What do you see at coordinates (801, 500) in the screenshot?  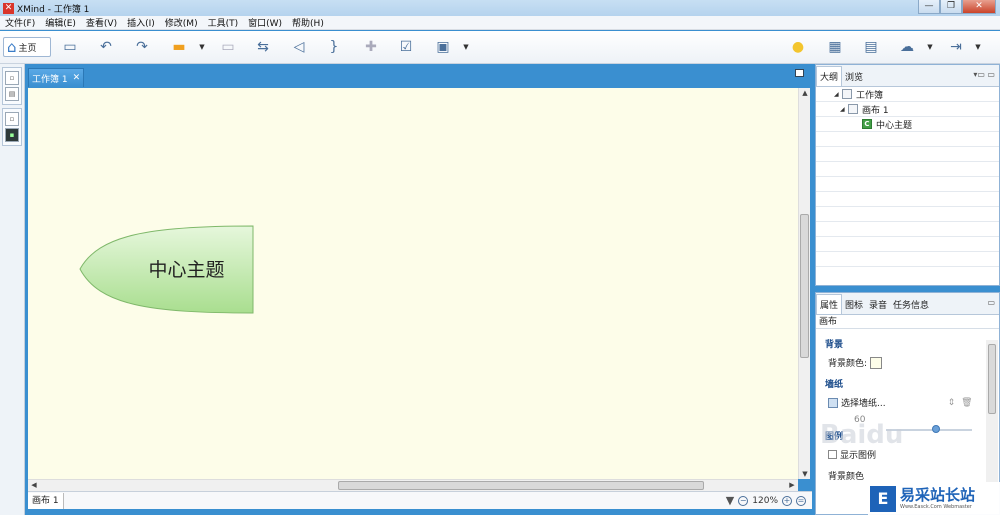 I see `zoom-fit-icon: =` at bounding box center [801, 500].